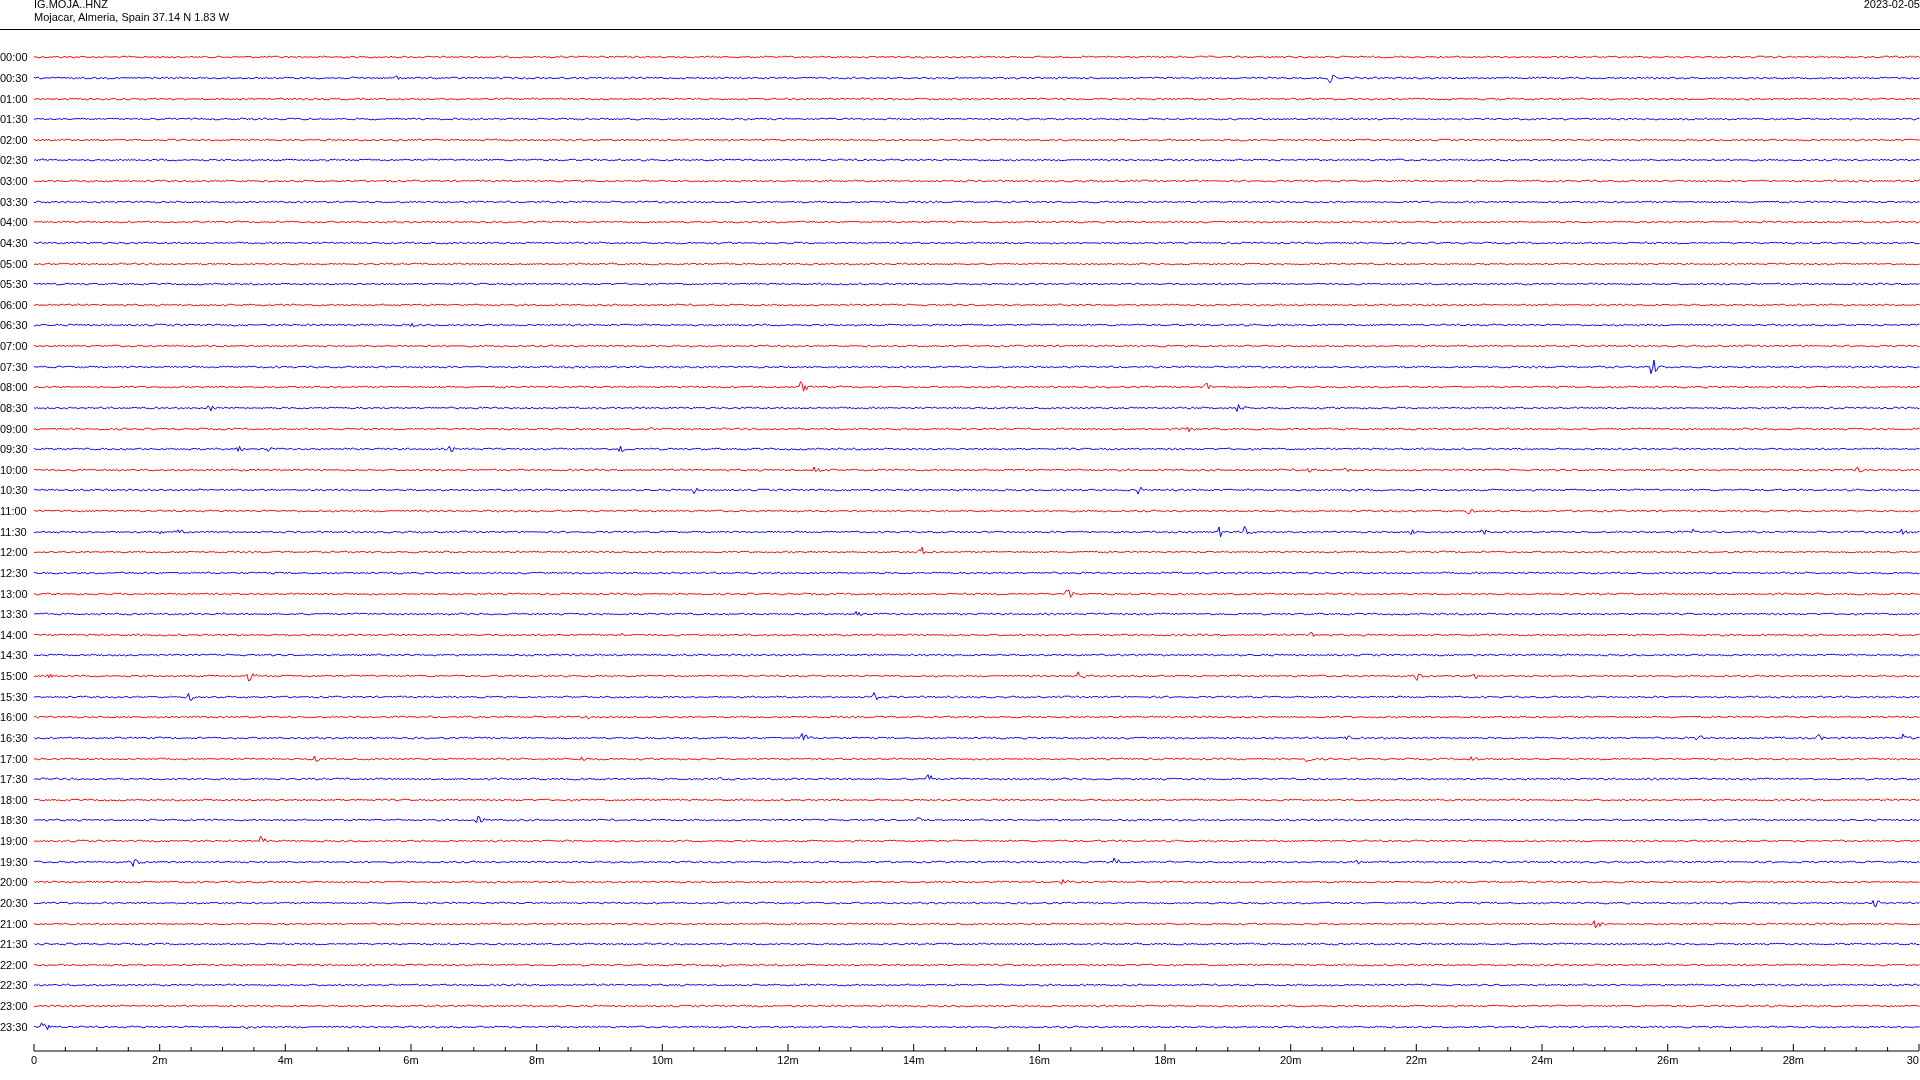  I want to click on trace-time-label: 20:00, so click(14, 882).